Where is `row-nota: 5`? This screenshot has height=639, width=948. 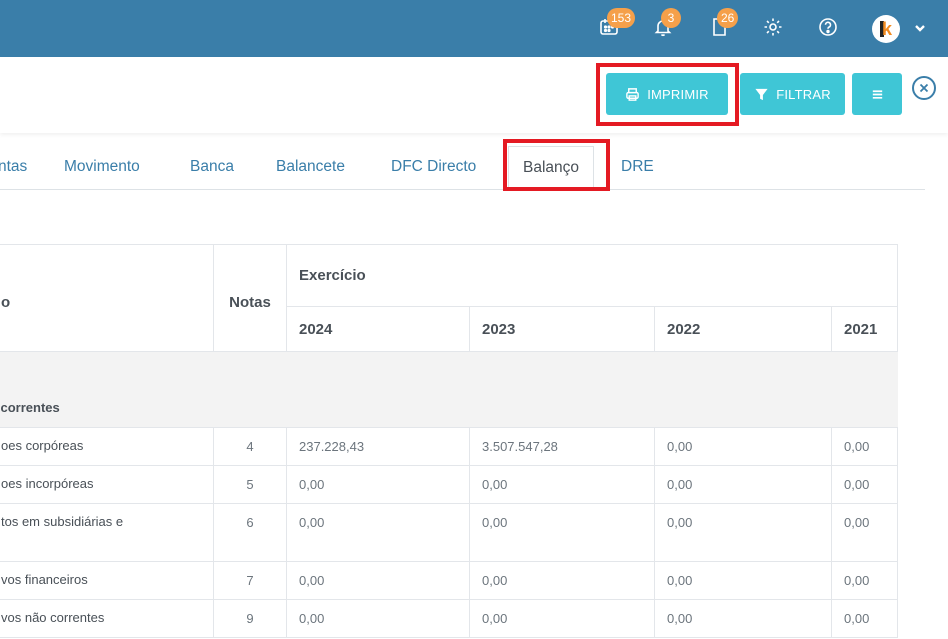
row-nota: 5 is located at coordinates (250, 484).